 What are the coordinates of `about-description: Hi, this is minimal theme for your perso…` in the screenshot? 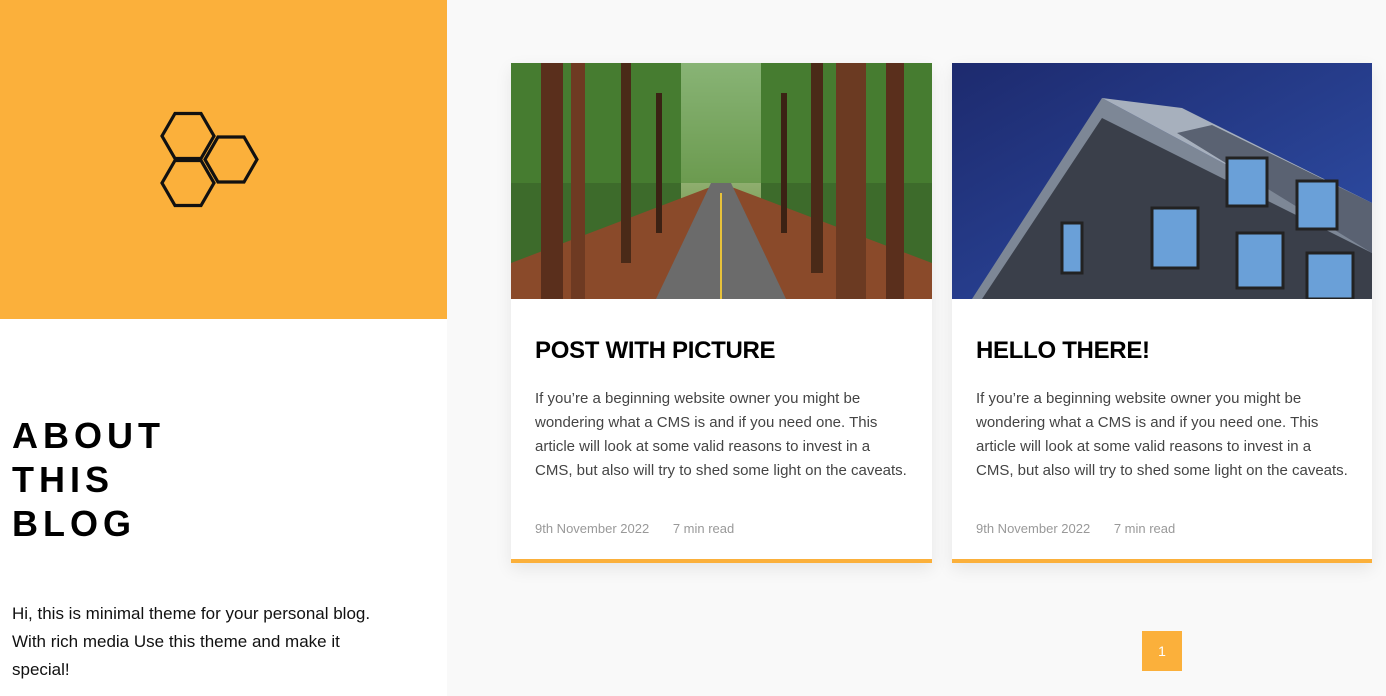 It's located at (191, 641).